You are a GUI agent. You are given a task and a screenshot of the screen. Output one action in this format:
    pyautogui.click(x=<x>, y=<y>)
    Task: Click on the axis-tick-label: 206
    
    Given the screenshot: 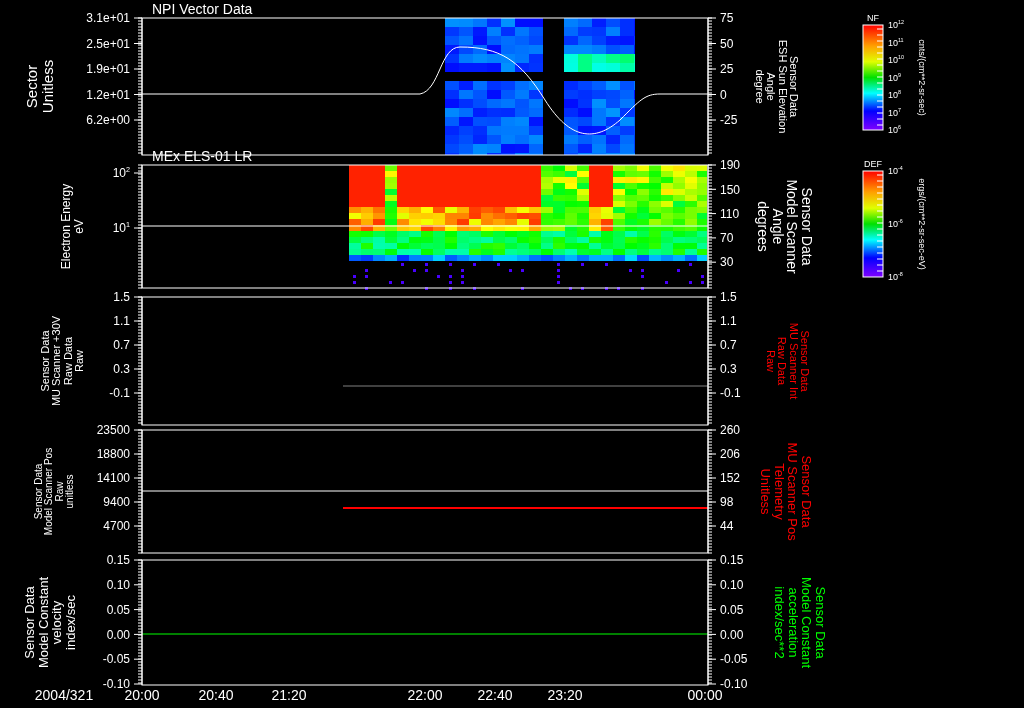 What is the action you would take?
    pyautogui.click(x=730, y=454)
    